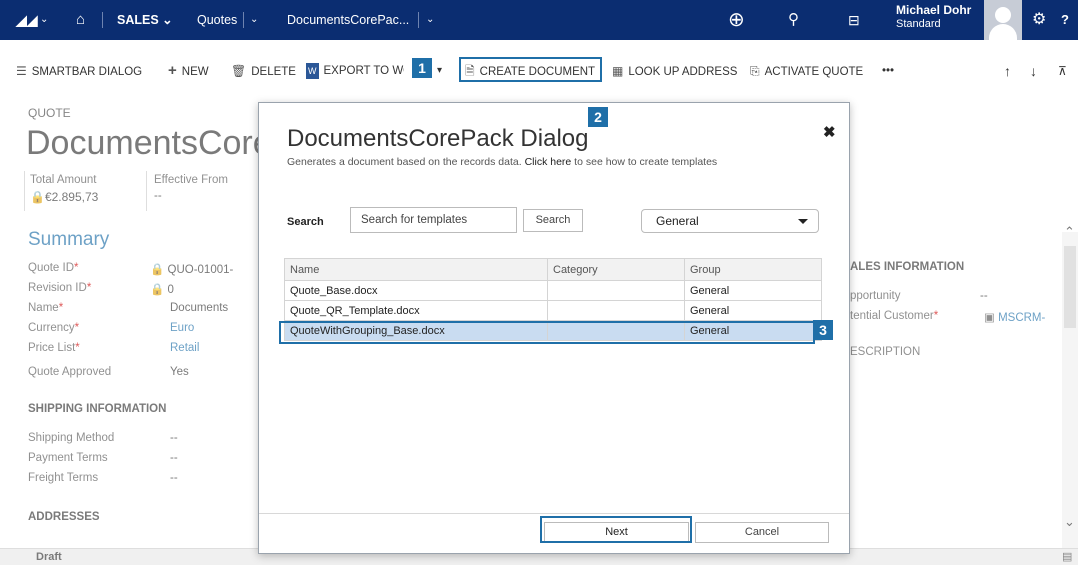 The height and width of the screenshot is (565, 1078). I want to click on advanced-find-icon: ⊟, so click(854, 20).